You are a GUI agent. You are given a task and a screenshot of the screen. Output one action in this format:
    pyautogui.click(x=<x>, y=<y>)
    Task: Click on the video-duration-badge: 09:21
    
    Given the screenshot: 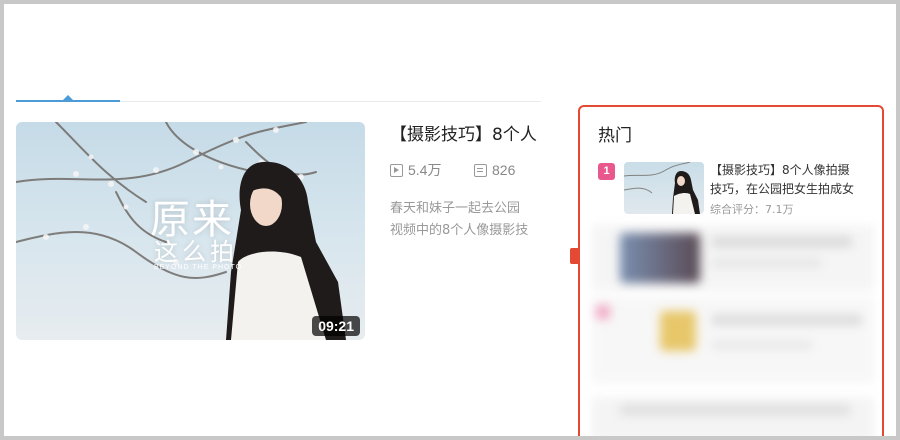 What is the action you would take?
    pyautogui.click(x=336, y=326)
    